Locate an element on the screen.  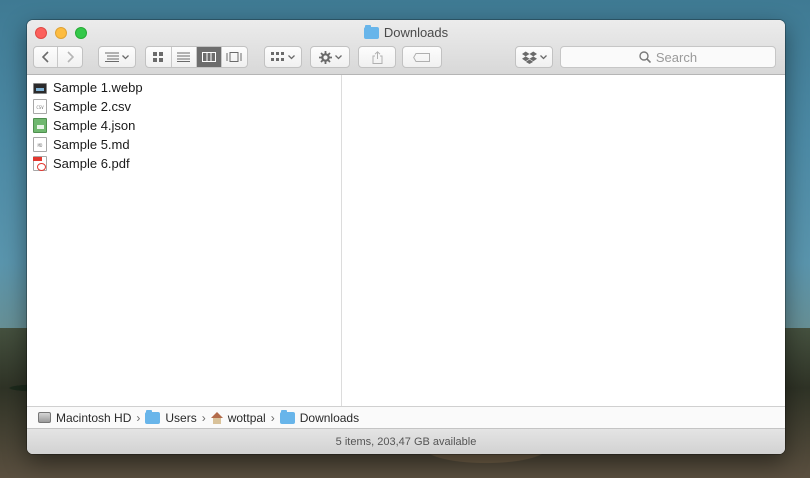
gallery-view-icon is located at coordinates (234, 57).